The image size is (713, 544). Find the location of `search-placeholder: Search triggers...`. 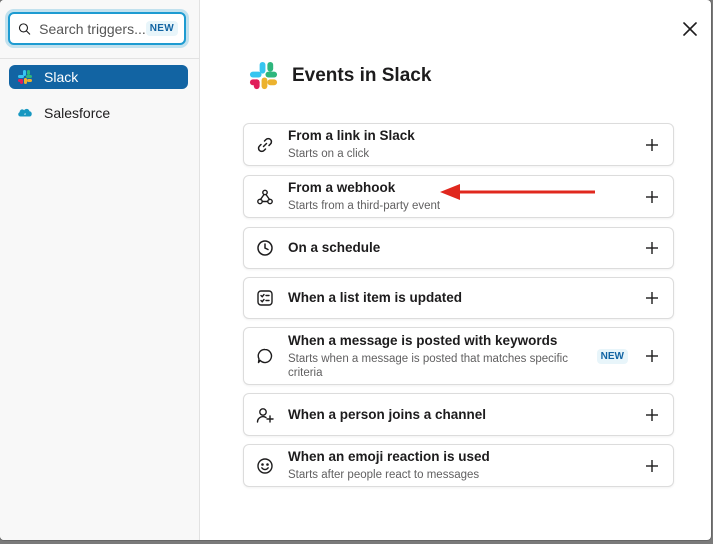

search-placeholder: Search triggers... is located at coordinates (92, 28).